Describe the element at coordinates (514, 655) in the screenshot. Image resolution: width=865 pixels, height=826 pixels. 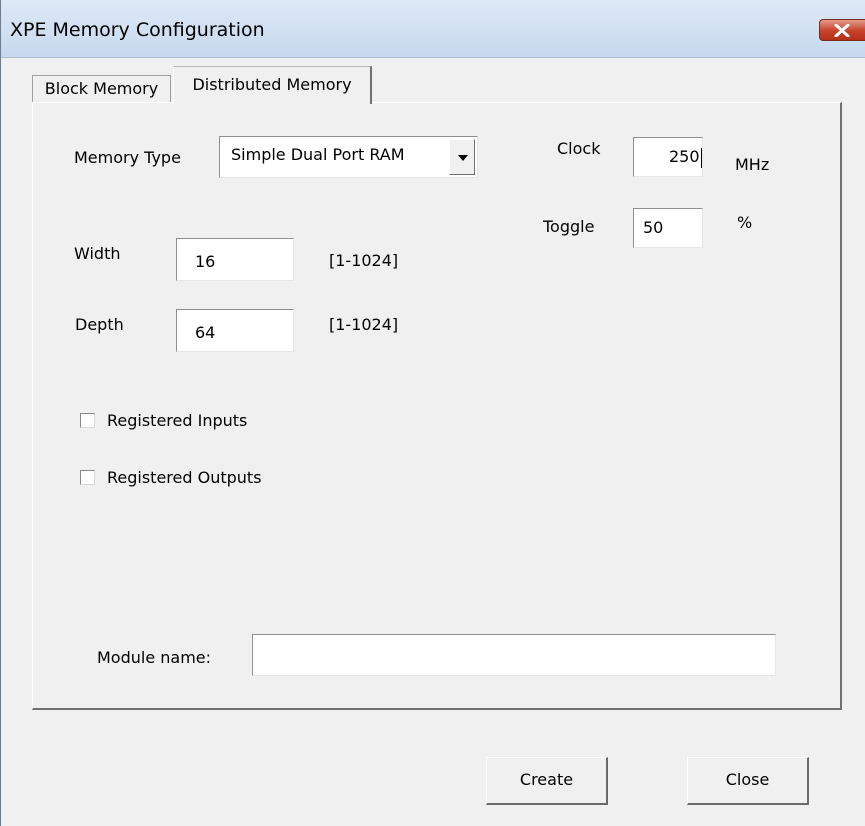
I see `module-name-input` at that location.